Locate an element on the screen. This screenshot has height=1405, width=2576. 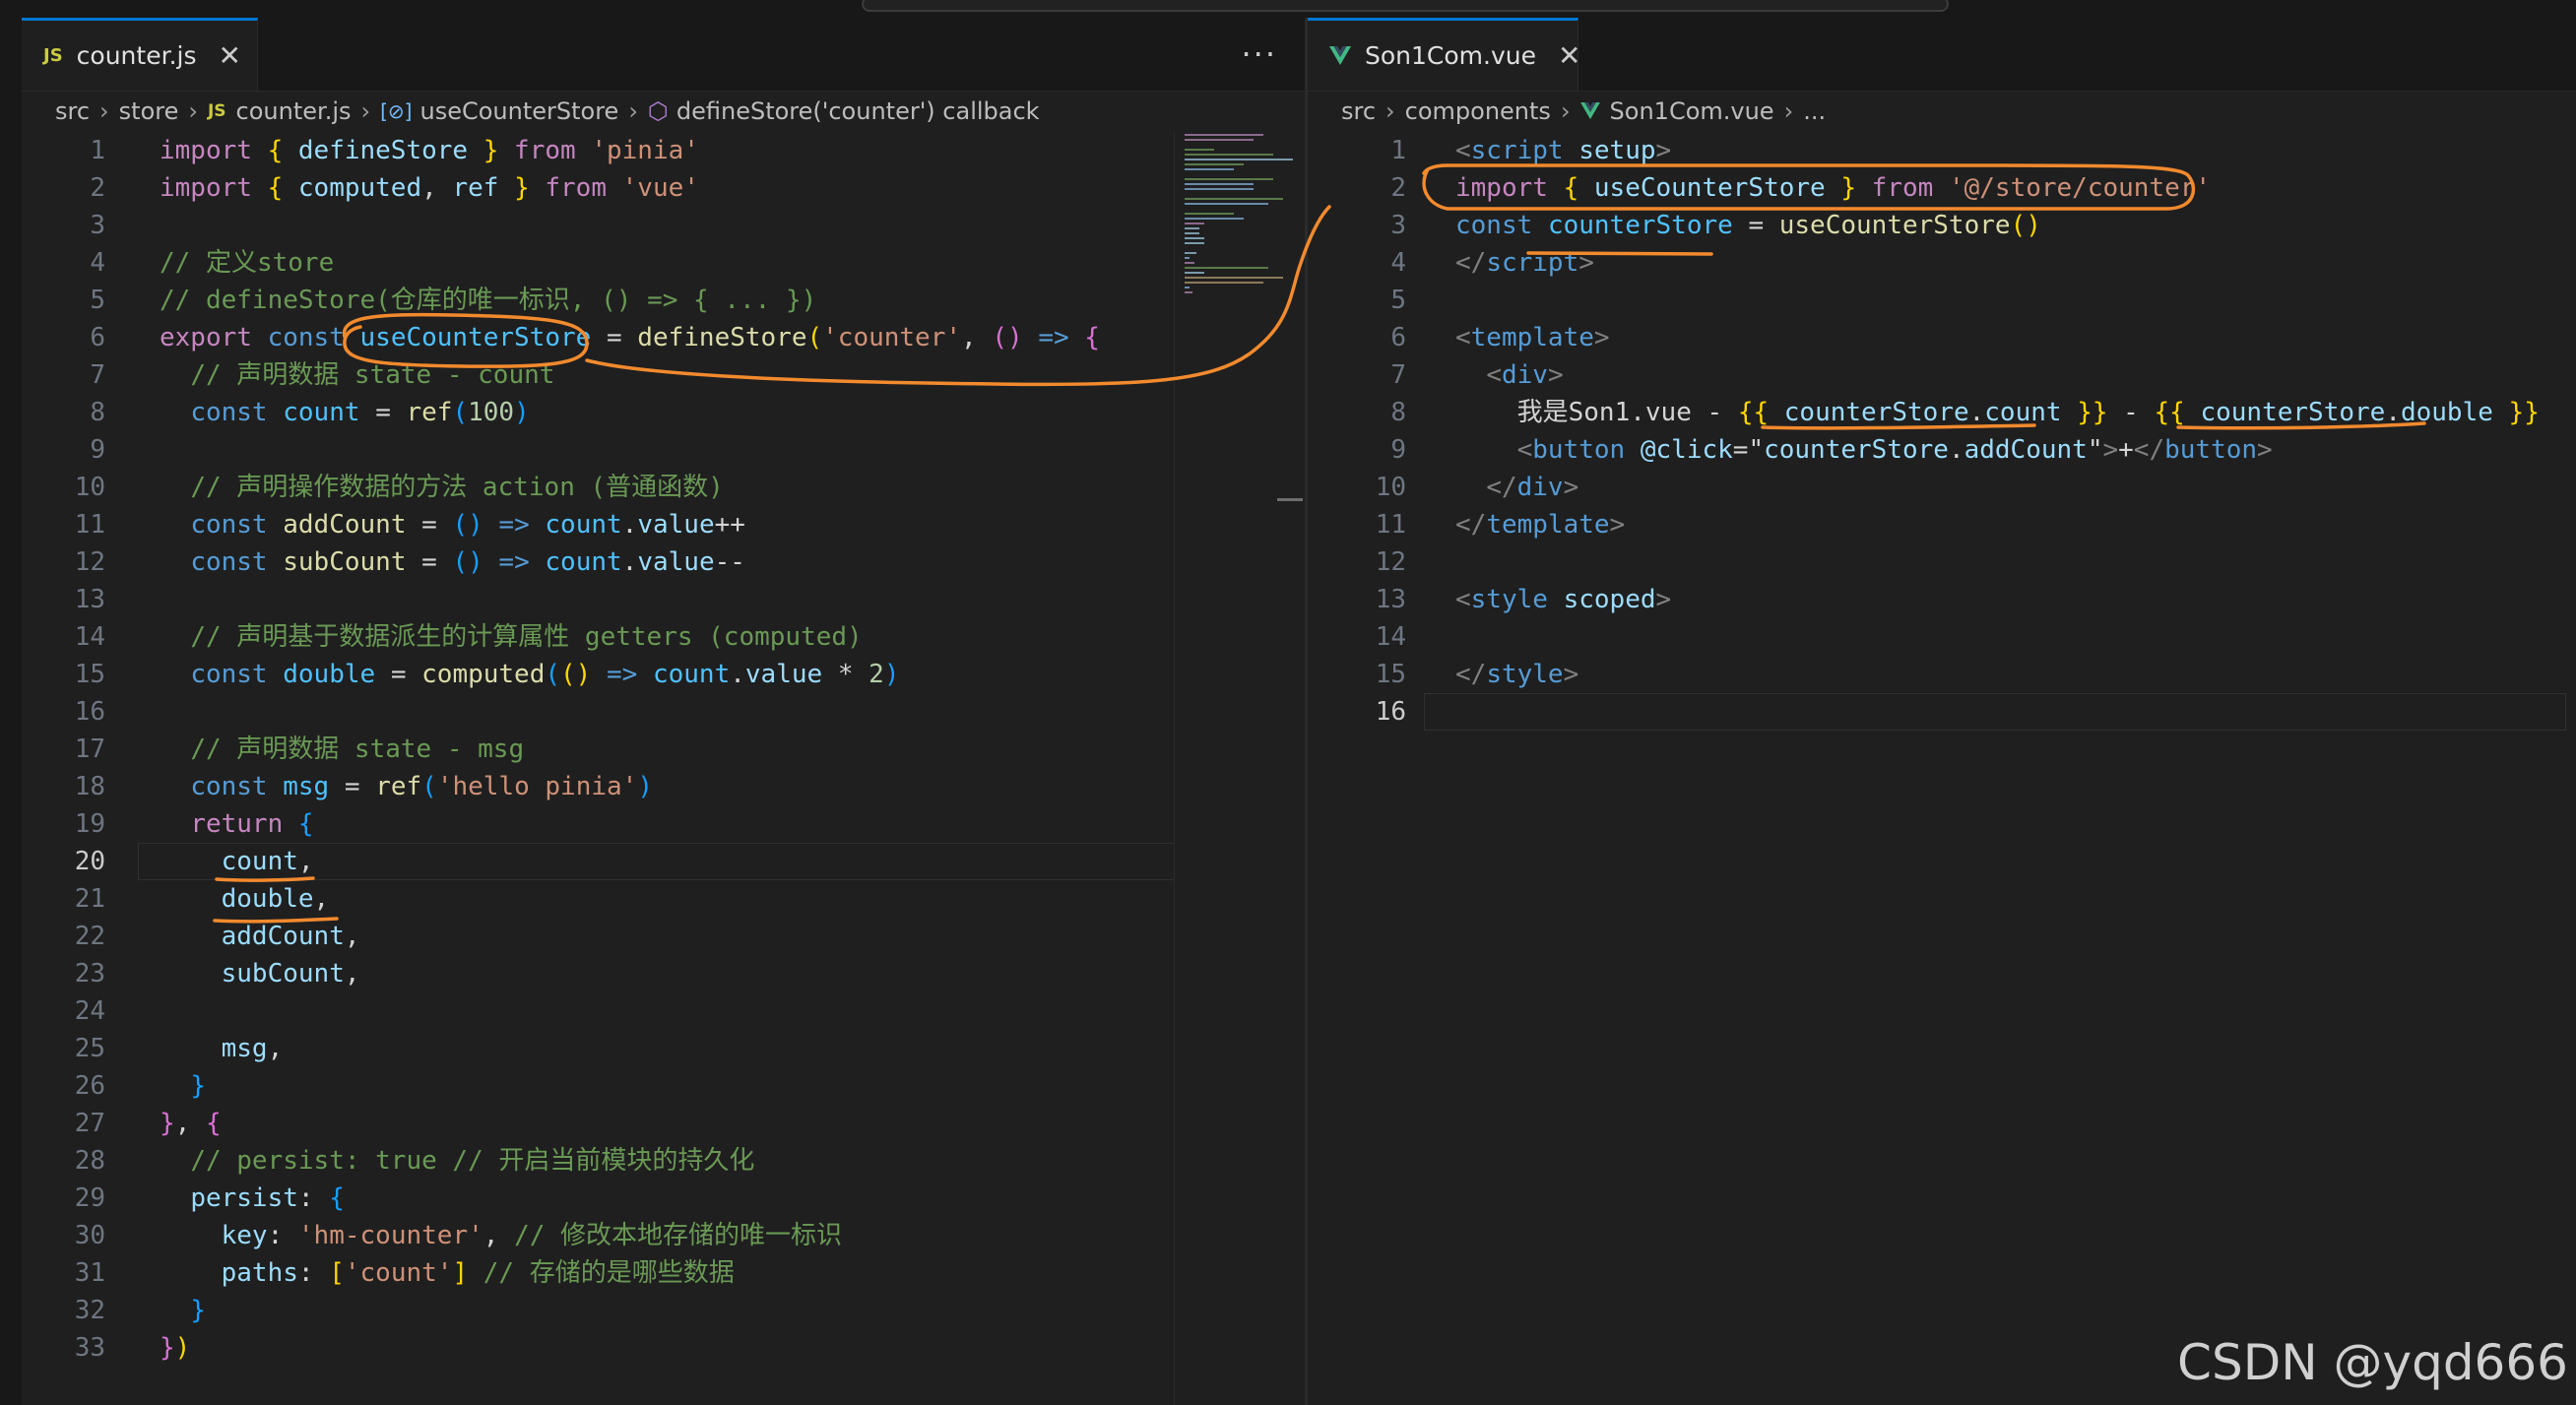
line-number: 15 is located at coordinates (89, 675).